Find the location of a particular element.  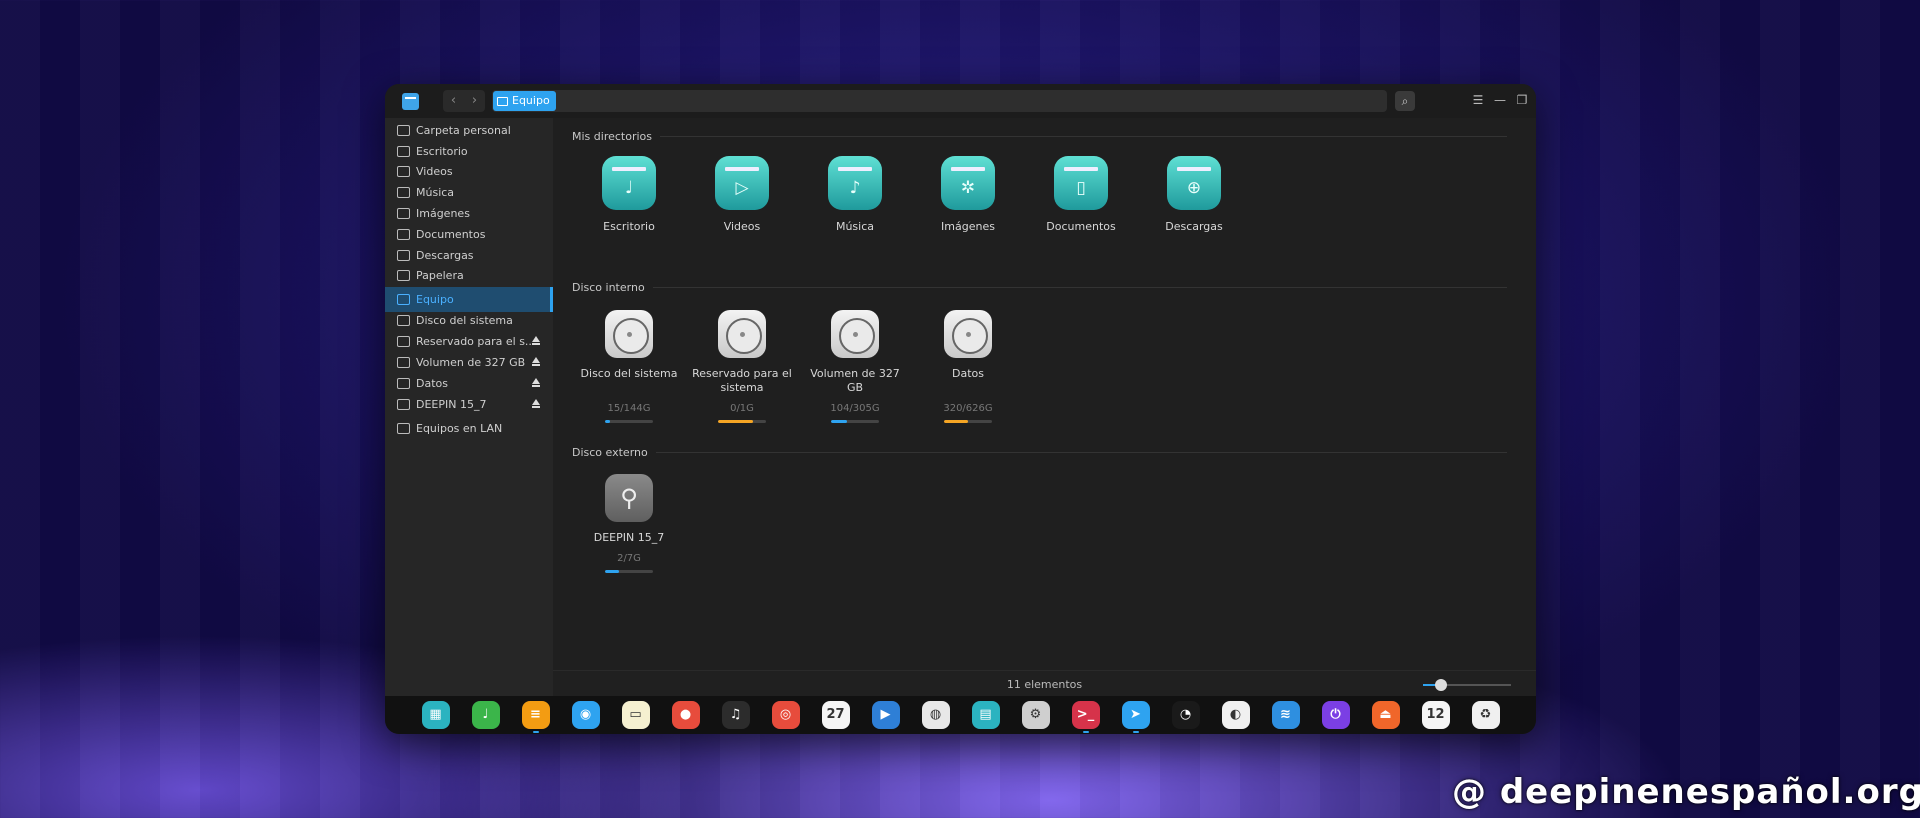

folder-icon: ♩ is located at coordinates (629, 183).